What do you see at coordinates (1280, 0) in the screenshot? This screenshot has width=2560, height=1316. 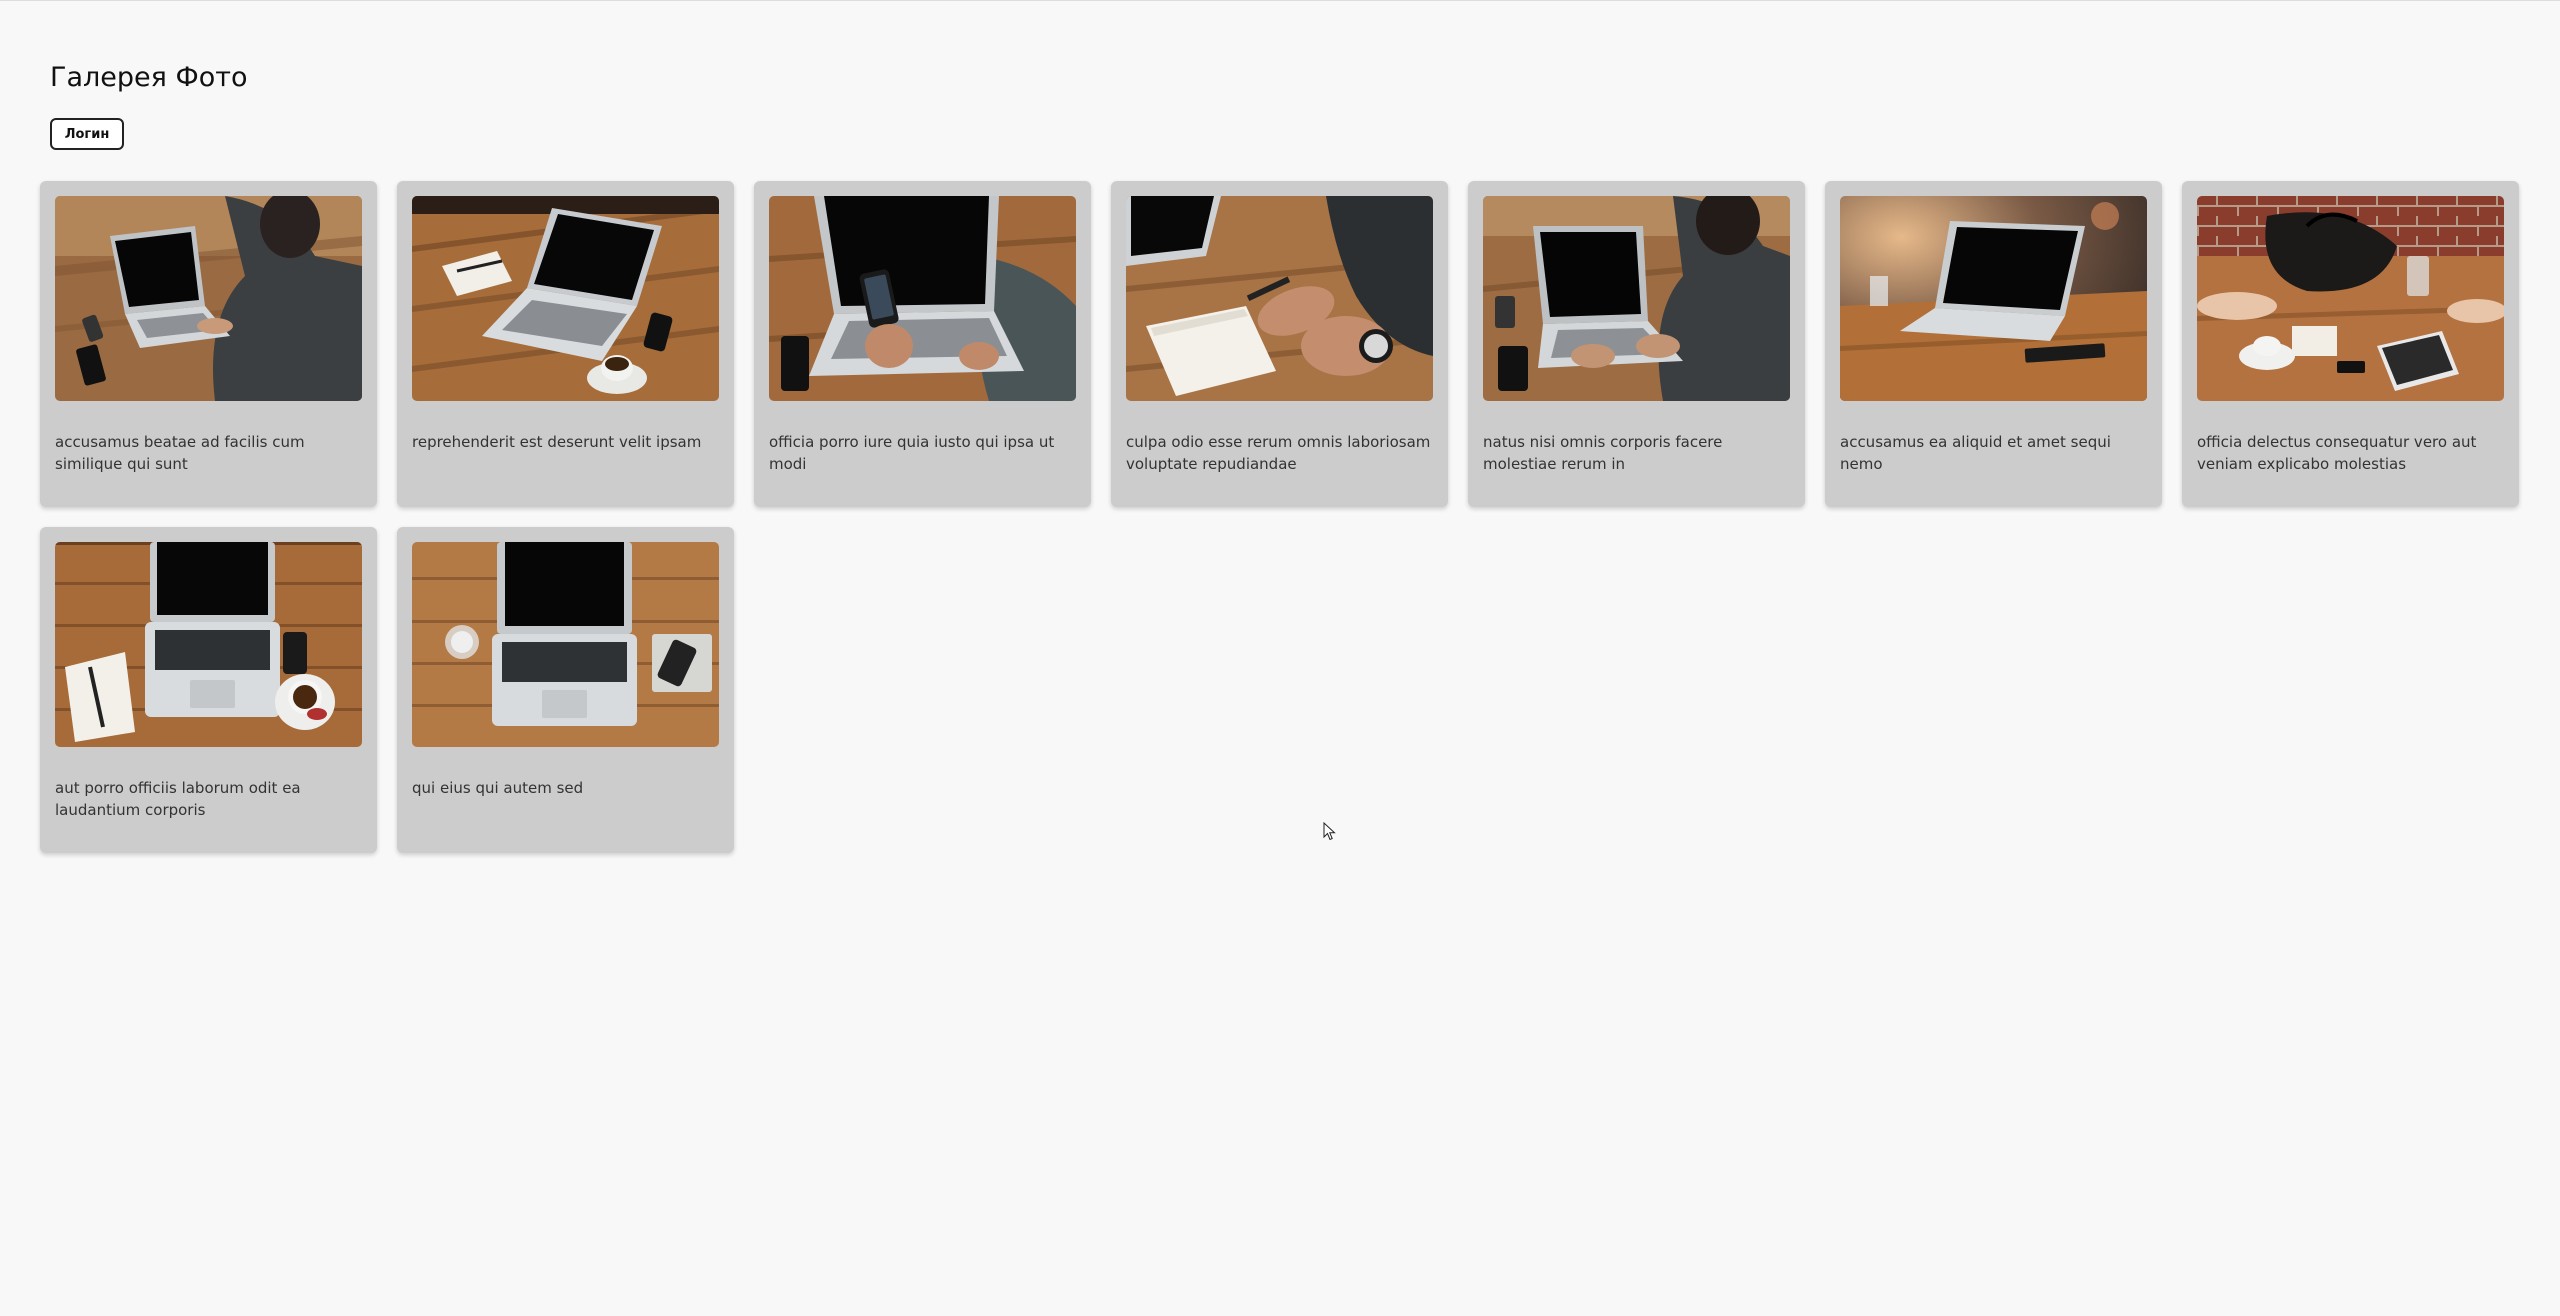 I see `top-border` at bounding box center [1280, 0].